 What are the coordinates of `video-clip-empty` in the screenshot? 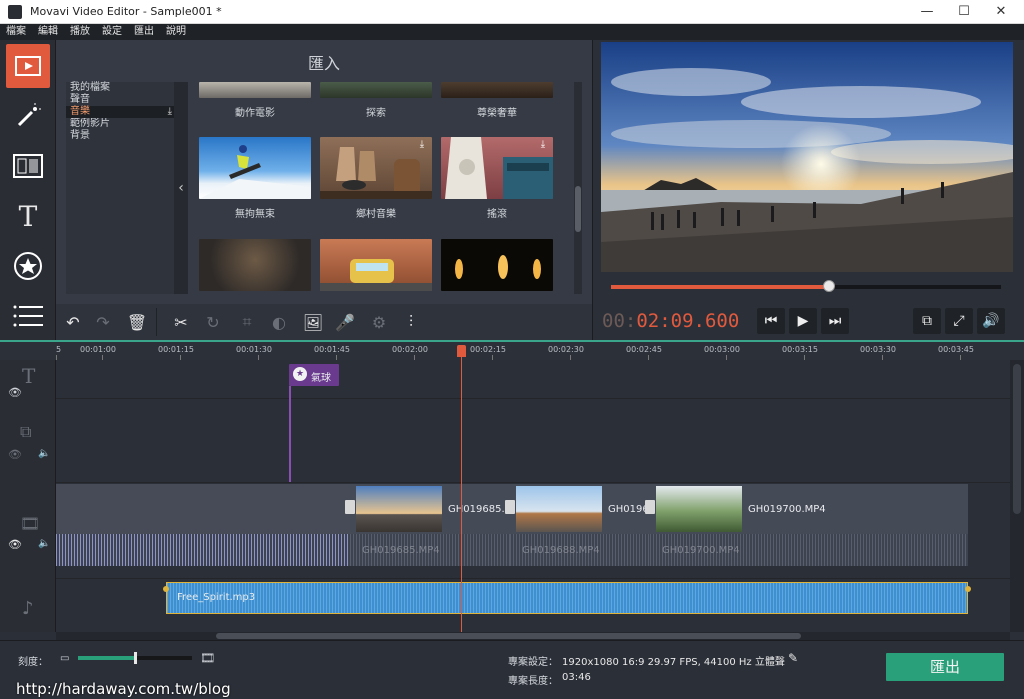 It's located at (203, 509).